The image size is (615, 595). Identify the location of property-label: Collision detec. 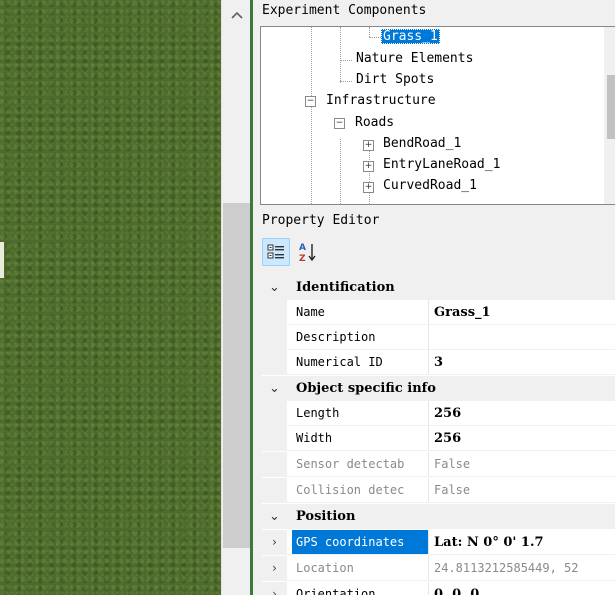
(350, 490).